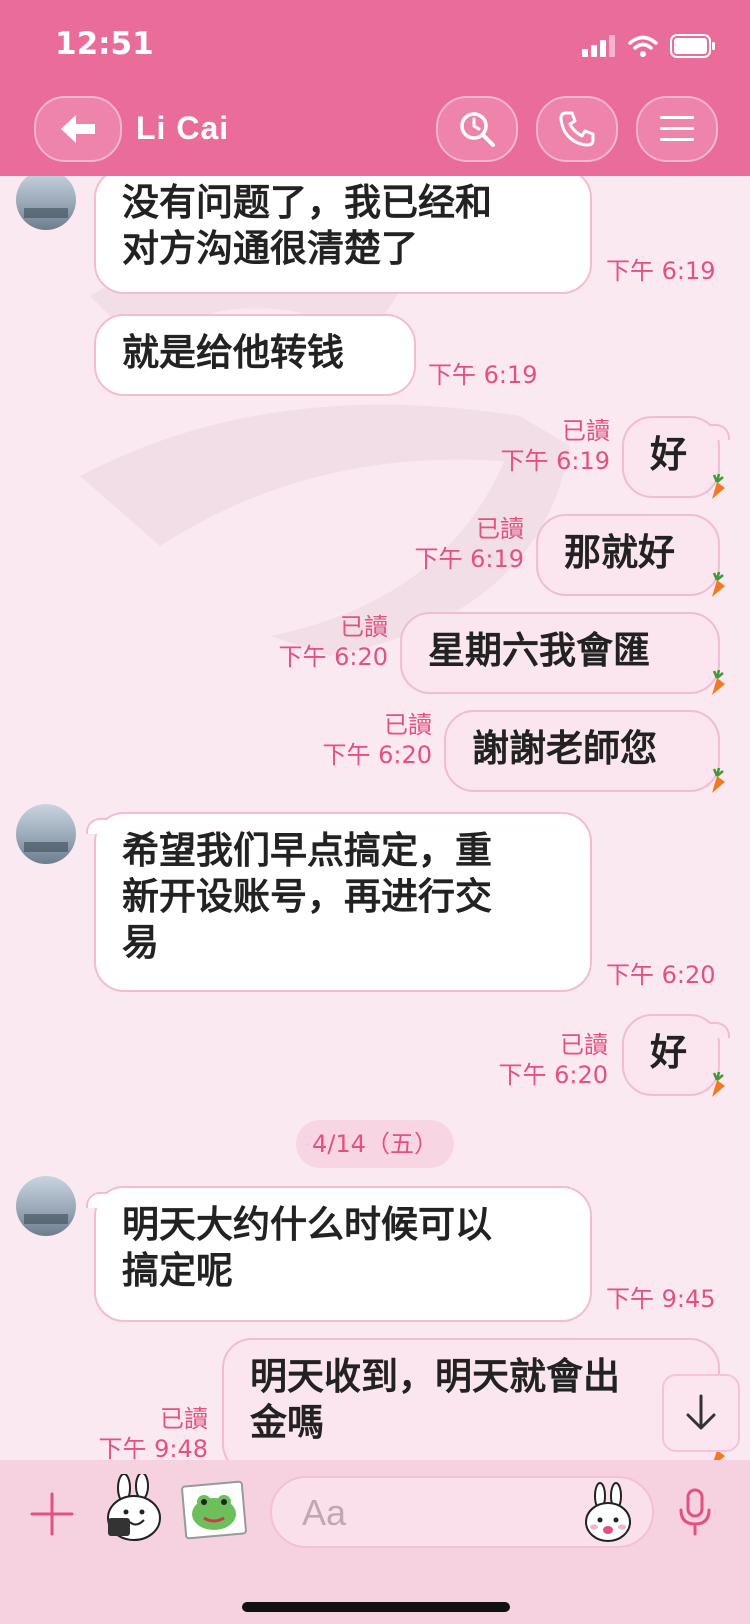 The image size is (750, 1624). I want to click on message-bubble-outgoing: 那就好, so click(628, 555).